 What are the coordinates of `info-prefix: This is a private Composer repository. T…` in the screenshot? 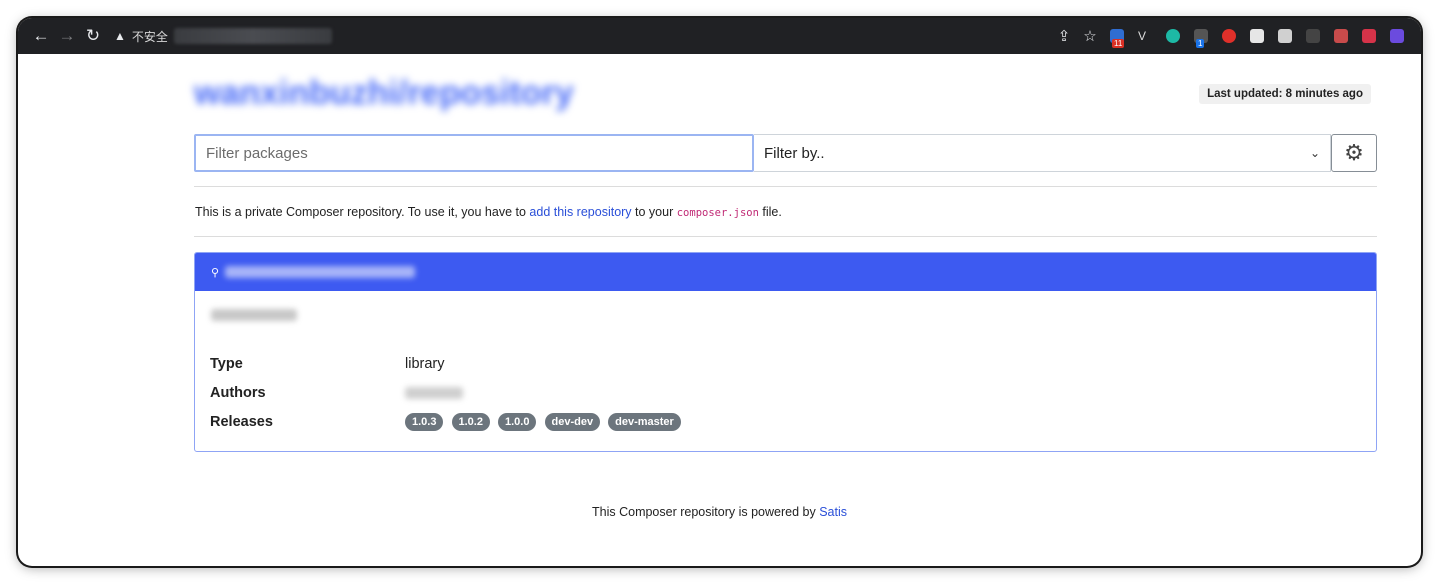 It's located at (362, 212).